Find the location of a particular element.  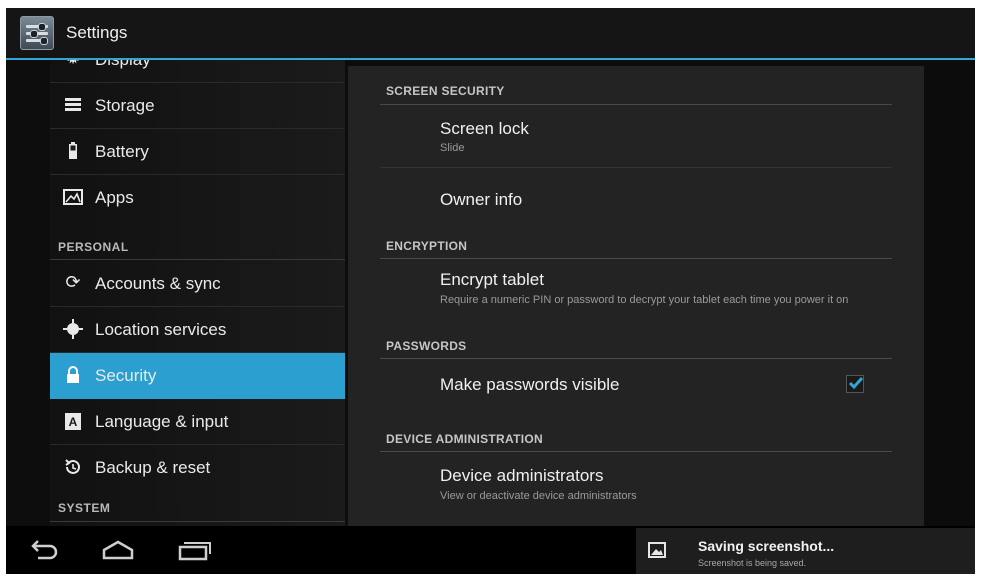

pref-owner-info: Owner info is located at coordinates (636, 200).